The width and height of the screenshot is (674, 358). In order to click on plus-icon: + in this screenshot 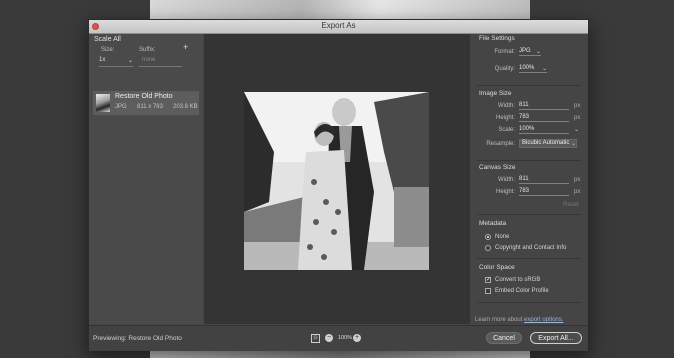, I will do `click(185, 47)`.